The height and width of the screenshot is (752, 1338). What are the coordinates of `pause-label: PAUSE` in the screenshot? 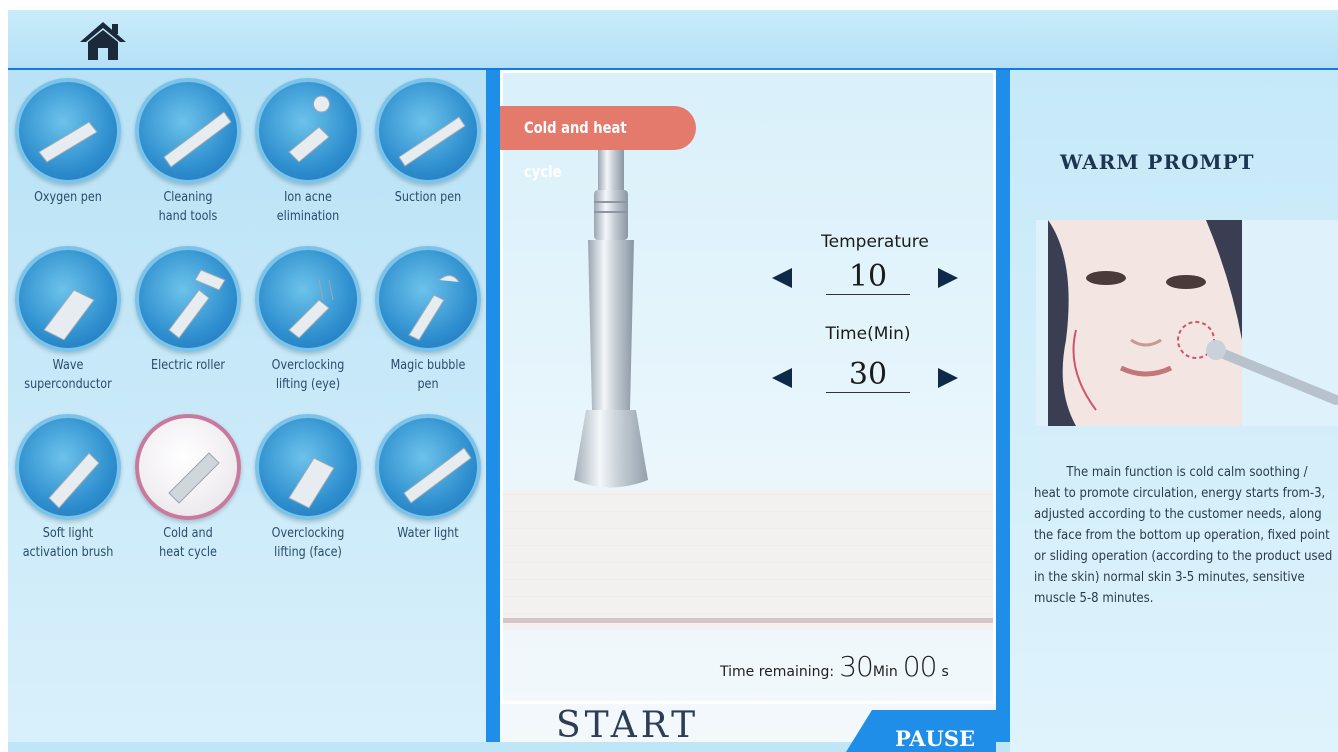 It's located at (935, 738).